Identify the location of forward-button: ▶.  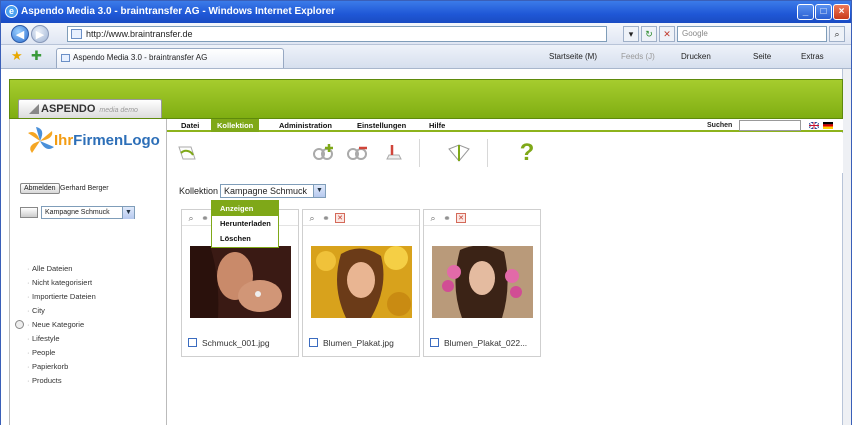
(40, 34).